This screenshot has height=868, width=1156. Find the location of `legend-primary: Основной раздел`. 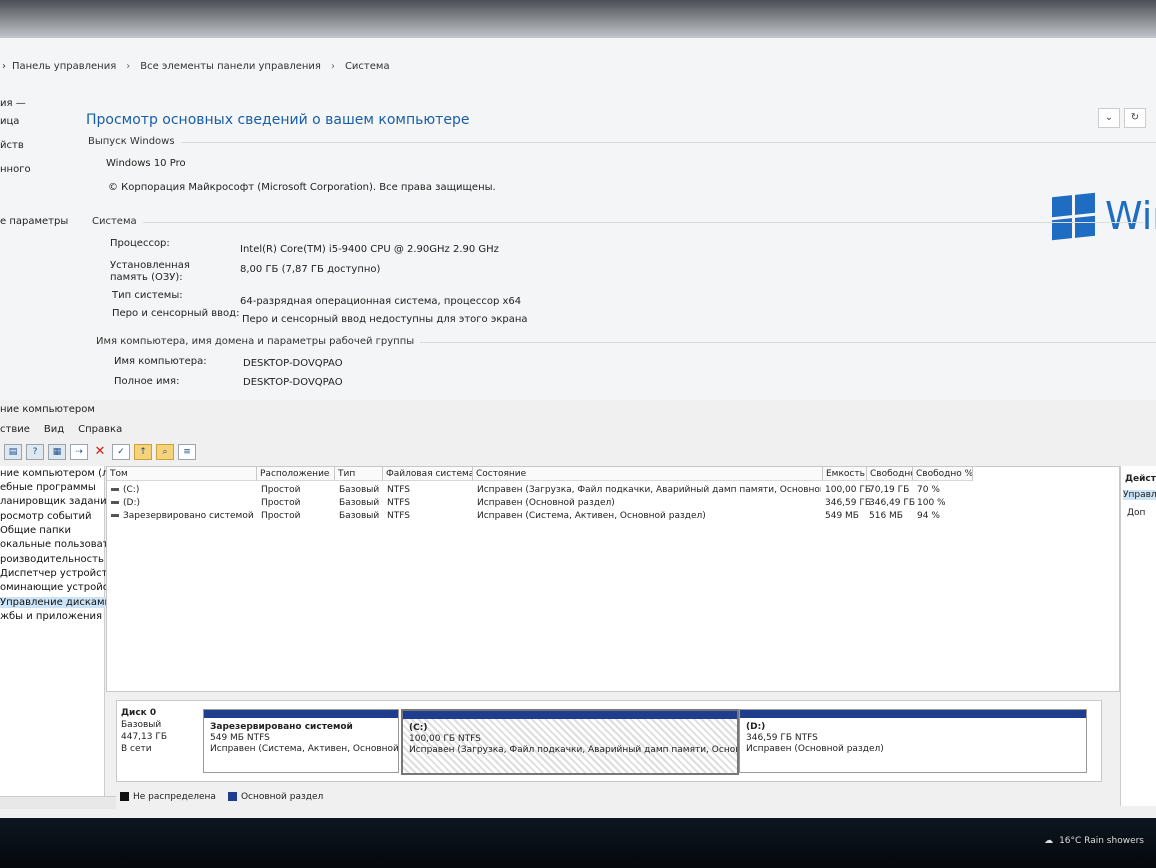

legend-primary: Основной раздел is located at coordinates (275, 797).